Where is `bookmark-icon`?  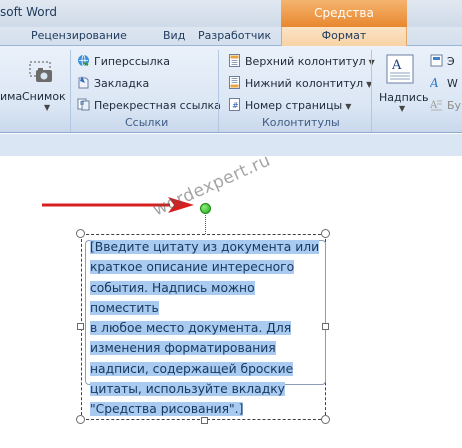 bookmark-icon is located at coordinates (83, 82).